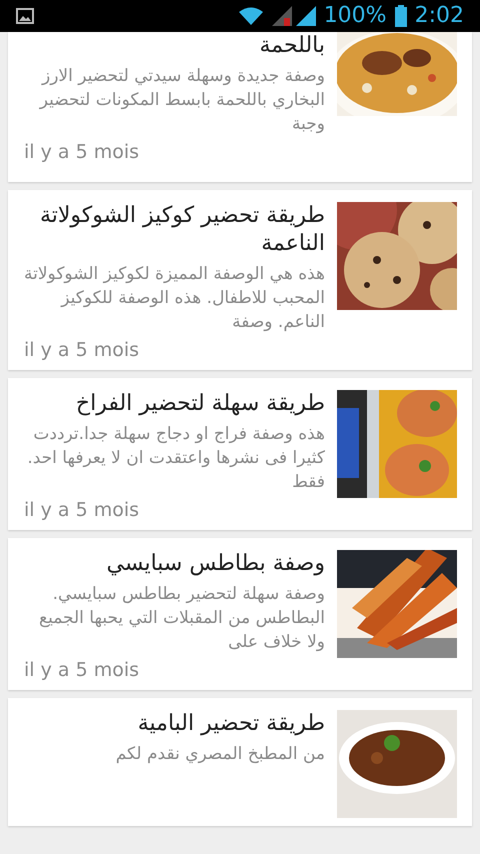 The image size is (480, 854). Describe the element at coordinates (181, 230) in the screenshot. I see `recipe-title: طريقة تحضير كوكيز الشوكولاتة الناعمة` at that location.